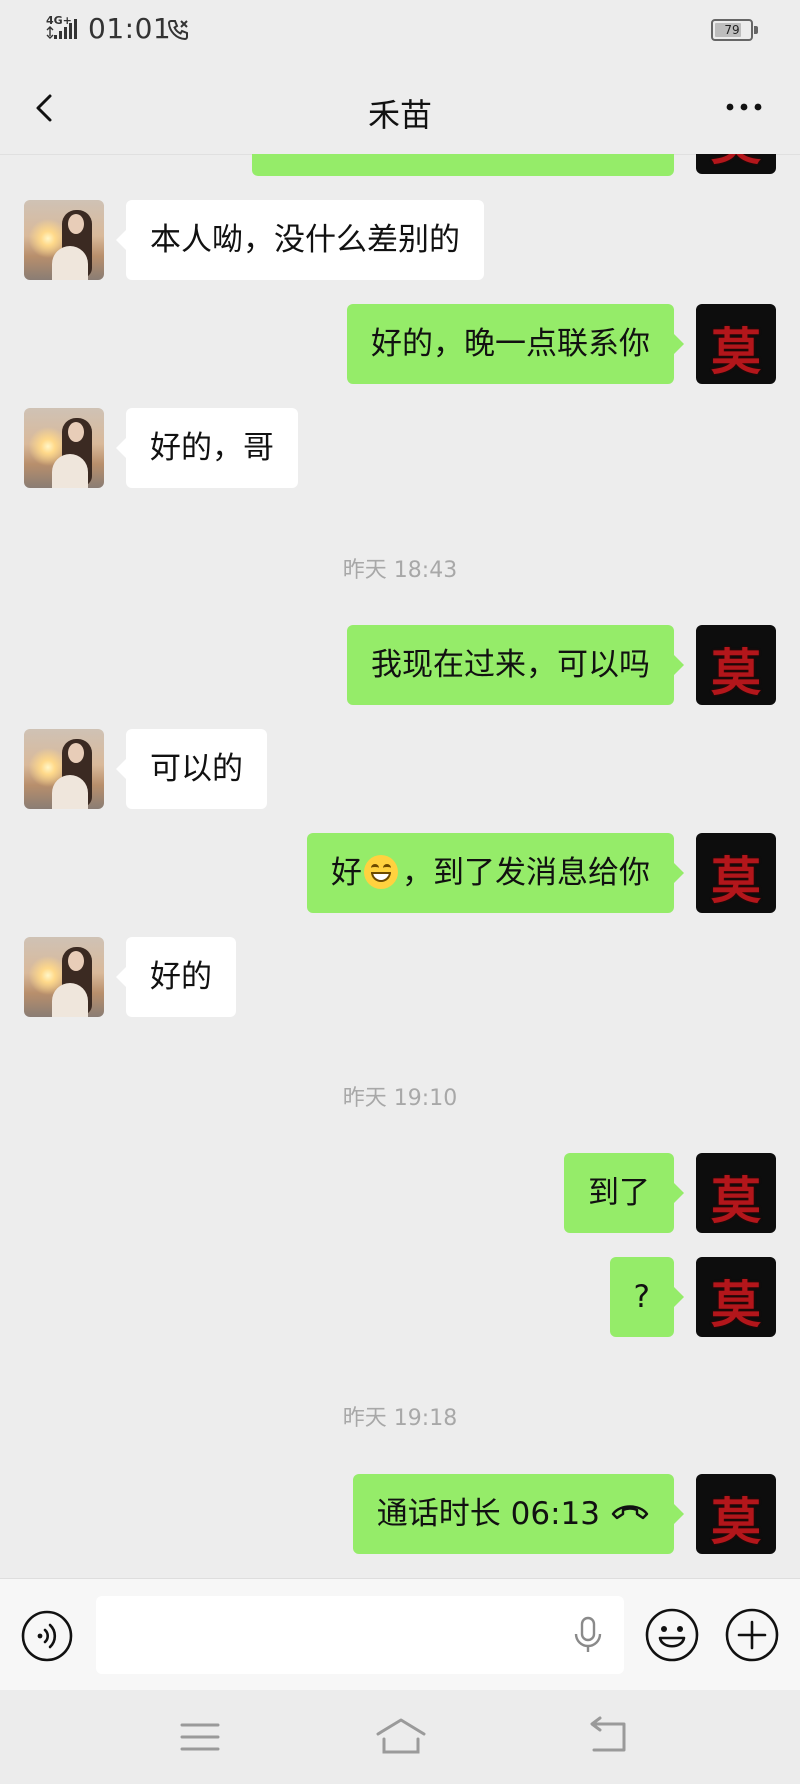 The image size is (800, 1784). Describe the element at coordinates (510, 665) in the screenshot. I see `message-text: 我现在过来，可以吗` at that location.